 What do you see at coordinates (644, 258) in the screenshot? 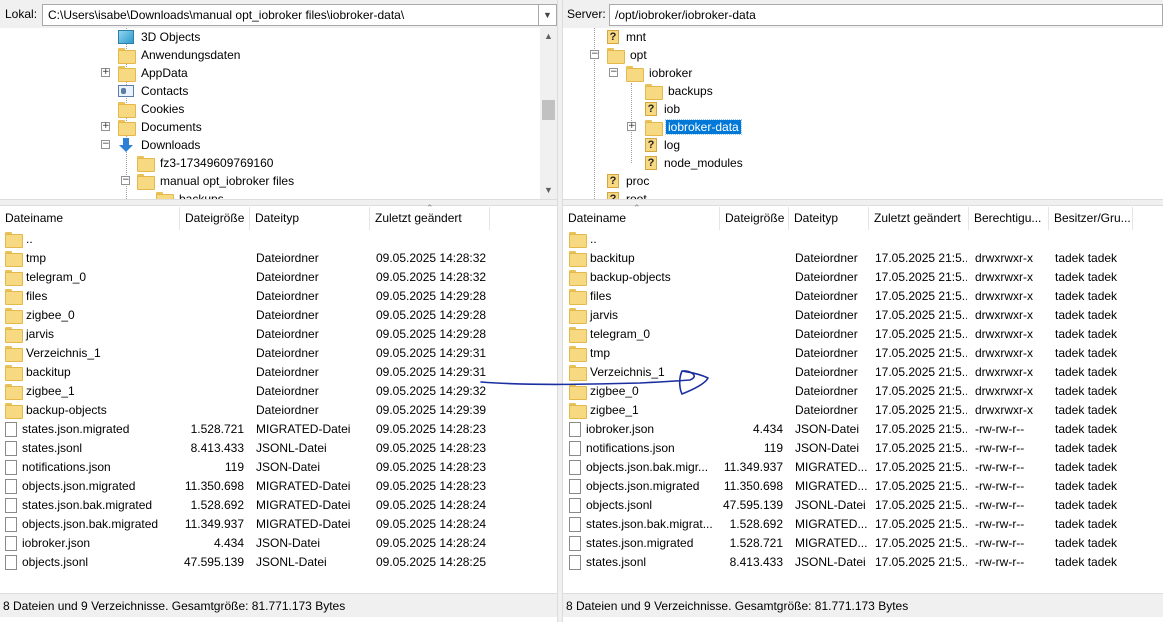
I see `file-name-cell: backitup` at bounding box center [644, 258].